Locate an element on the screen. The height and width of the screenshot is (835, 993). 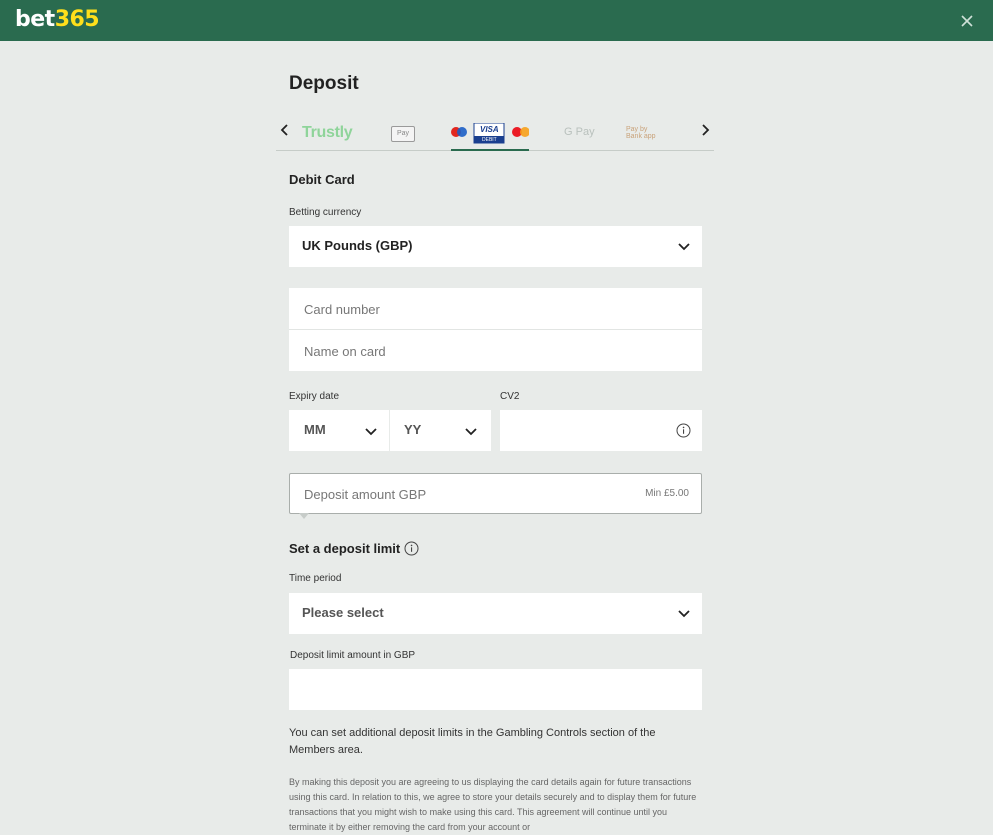
expiry-month-select: MM is located at coordinates (339, 430).